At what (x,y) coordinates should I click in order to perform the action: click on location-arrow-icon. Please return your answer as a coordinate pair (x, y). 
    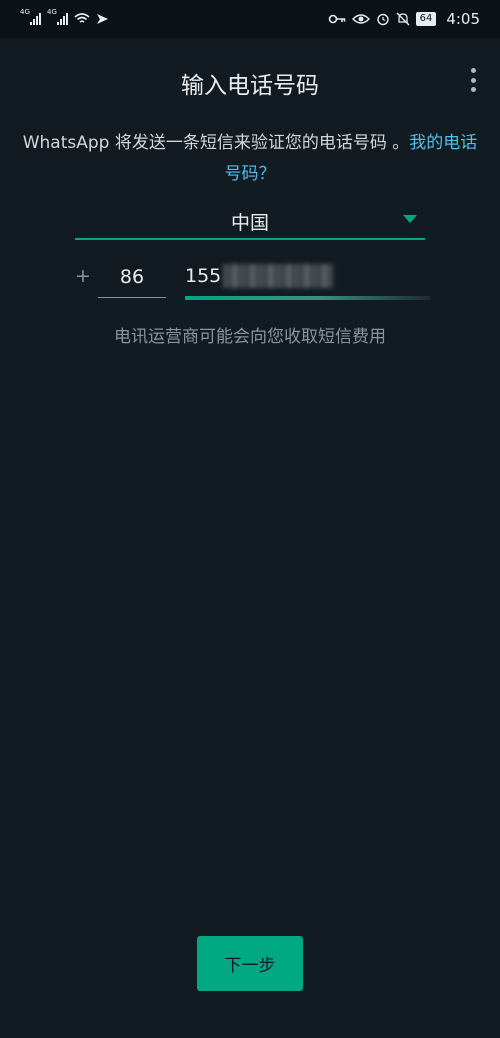
    Looking at the image, I should click on (102, 19).